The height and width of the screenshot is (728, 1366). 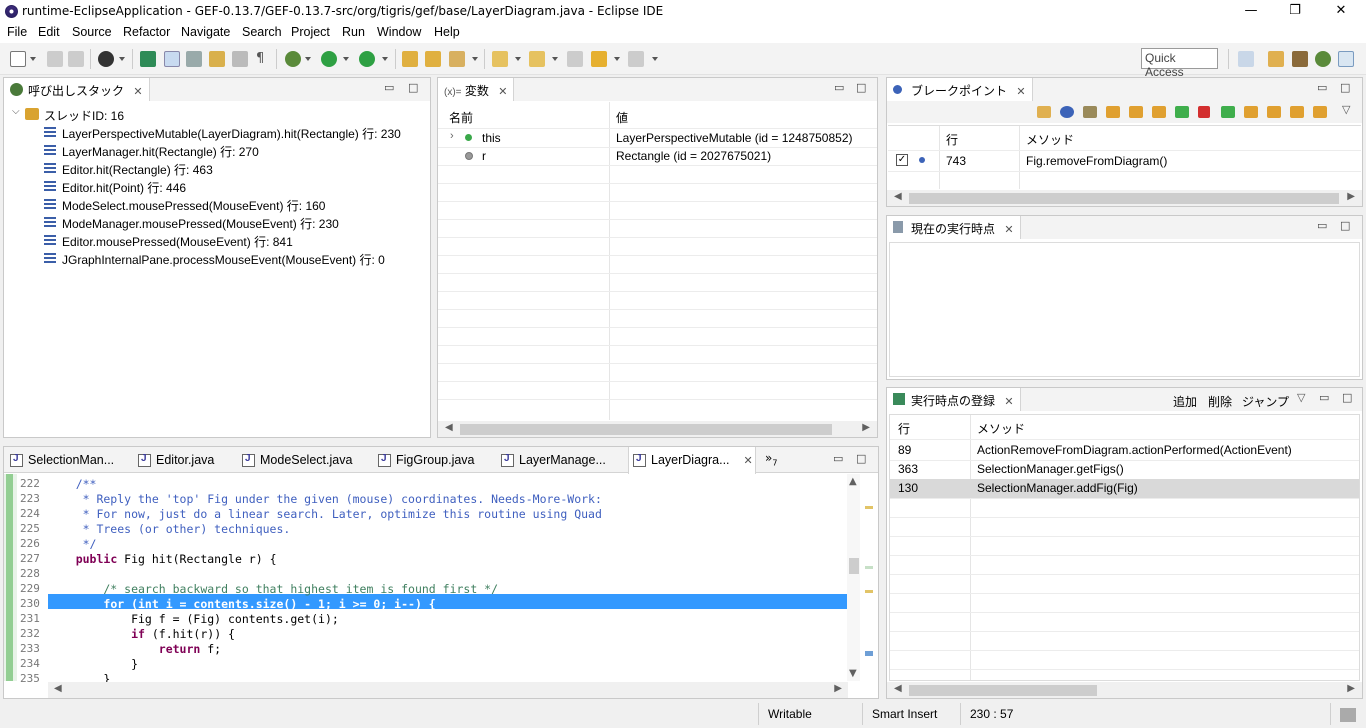 I want to click on menu-source: Source, so click(x=92, y=32).